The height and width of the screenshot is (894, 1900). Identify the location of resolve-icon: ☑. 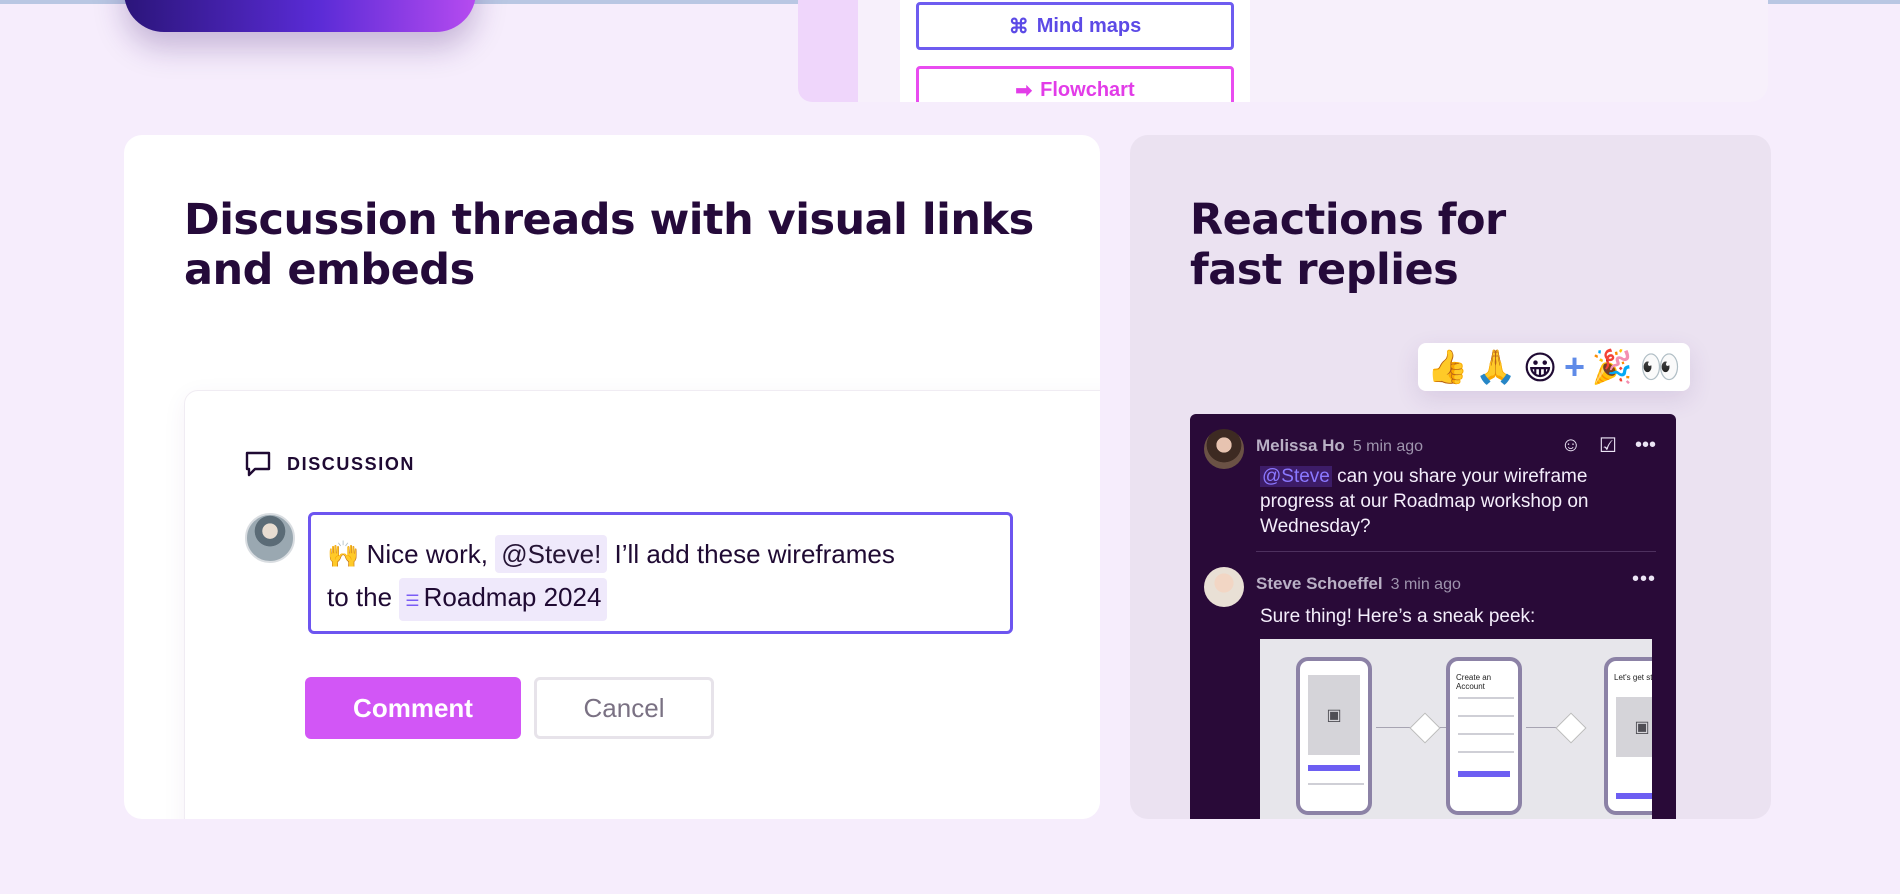
(1608, 445).